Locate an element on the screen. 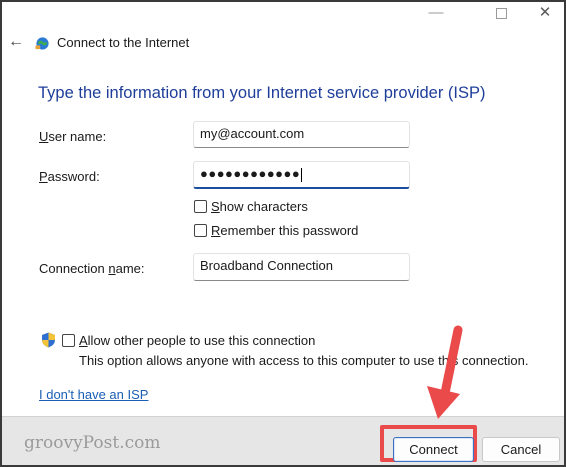  annotation-arrow is located at coordinates (445, 372).